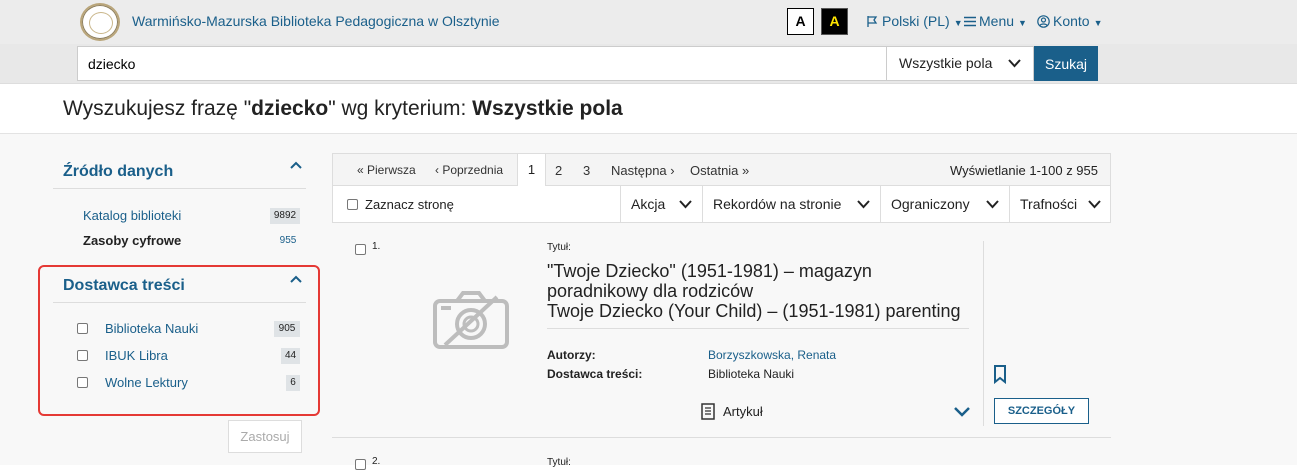  Describe the element at coordinates (751, 374) in the screenshot. I see `provider-value: Biblioteka Nauki` at that location.